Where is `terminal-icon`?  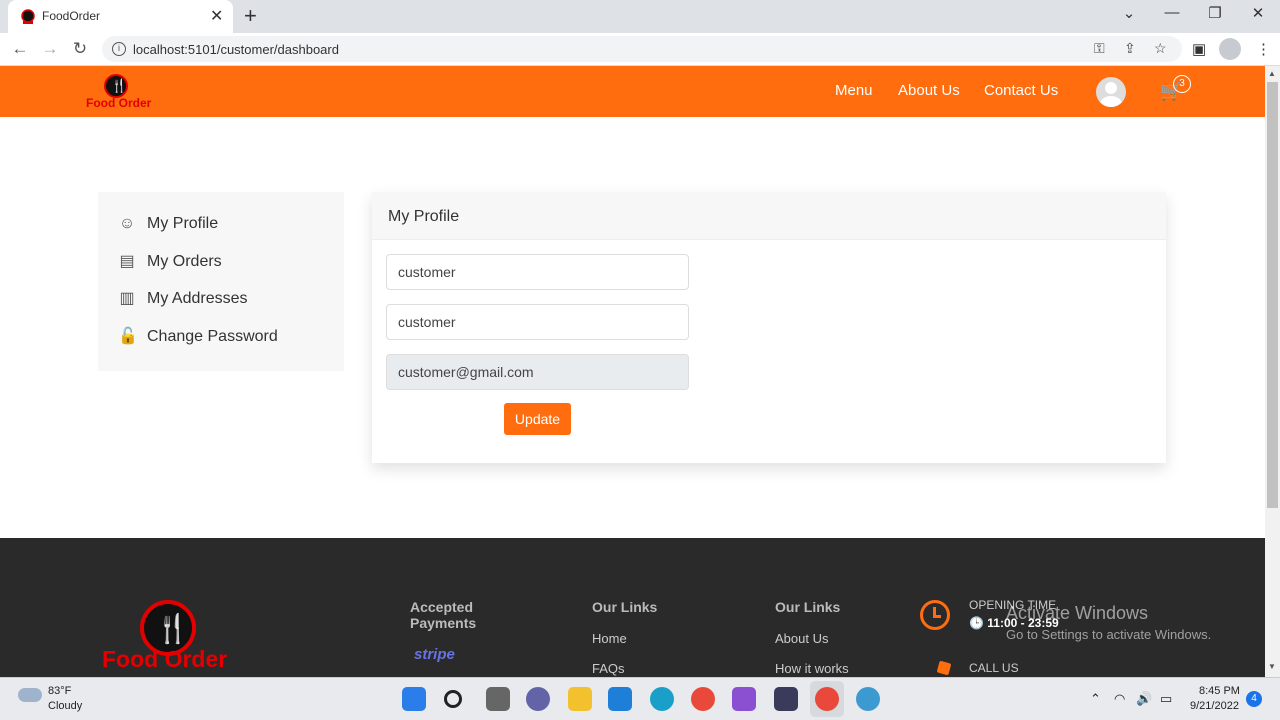
terminal-icon is located at coordinates (786, 699).